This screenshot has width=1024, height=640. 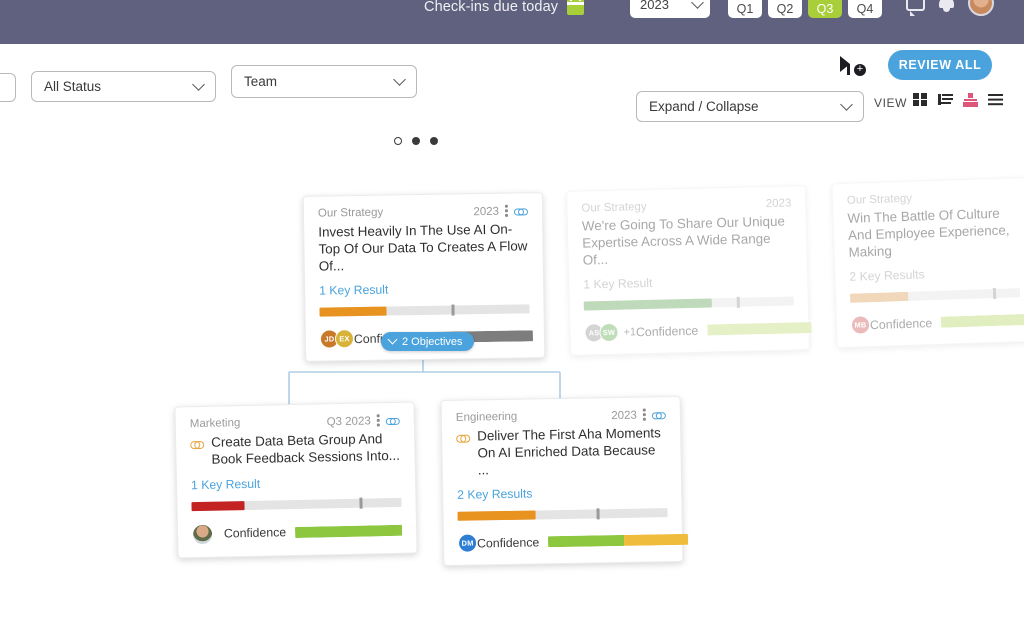 What do you see at coordinates (73, 86) in the screenshot?
I see `status-filter-value: All Status` at bounding box center [73, 86].